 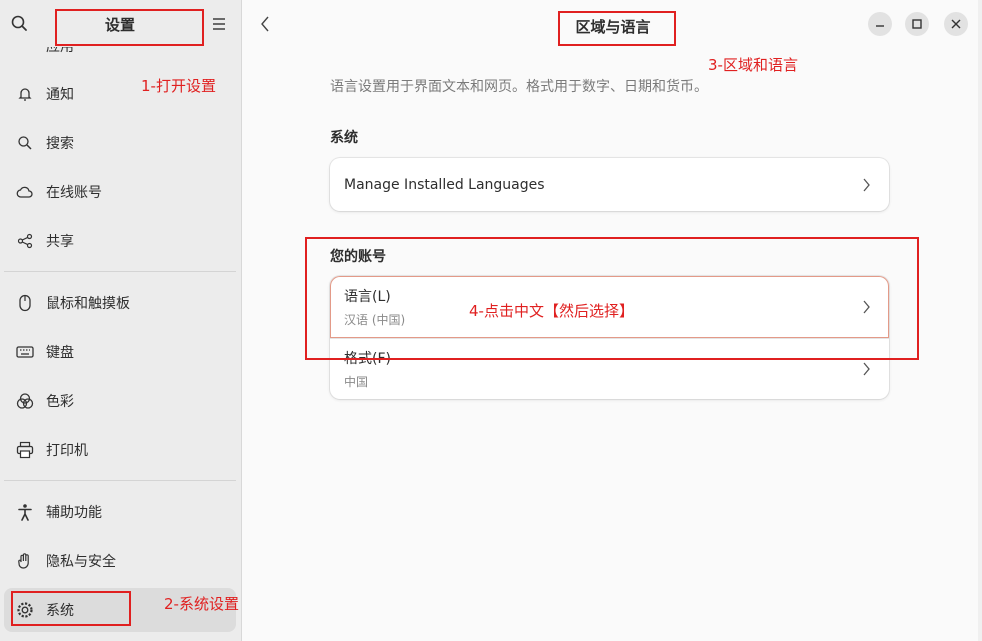 I want to click on accessibility-icon, so click(x=25, y=512).